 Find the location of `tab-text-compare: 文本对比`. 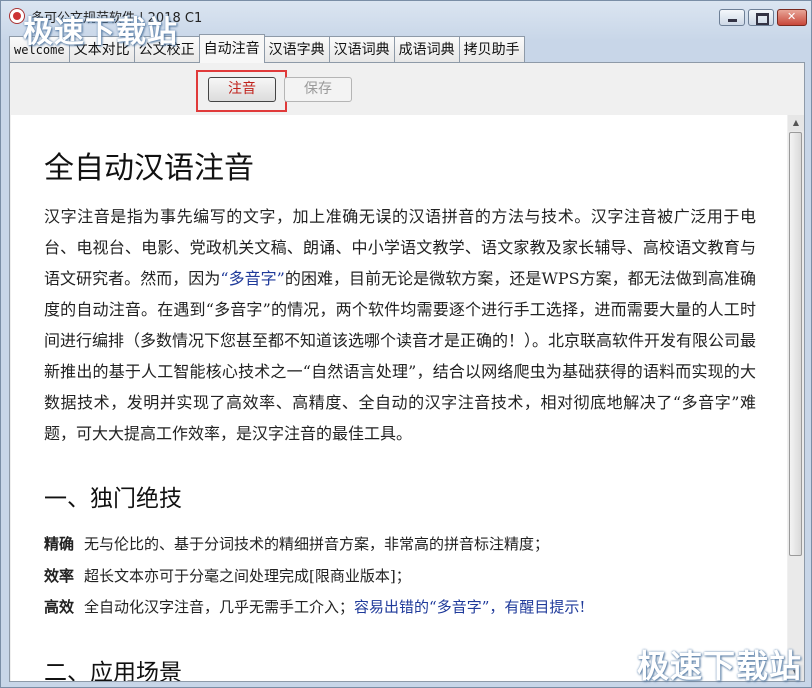

tab-text-compare: 文本对比 is located at coordinates (101, 49).